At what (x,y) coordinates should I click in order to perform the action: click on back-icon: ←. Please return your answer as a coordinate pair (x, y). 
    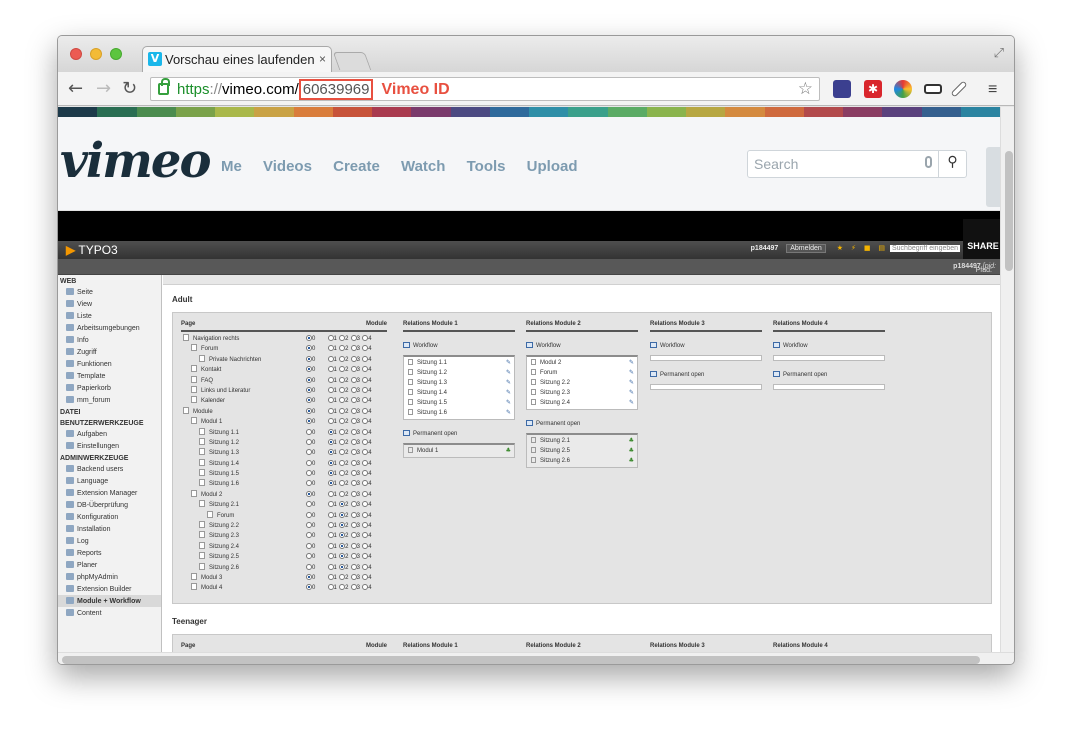
    Looking at the image, I should click on (75, 88).